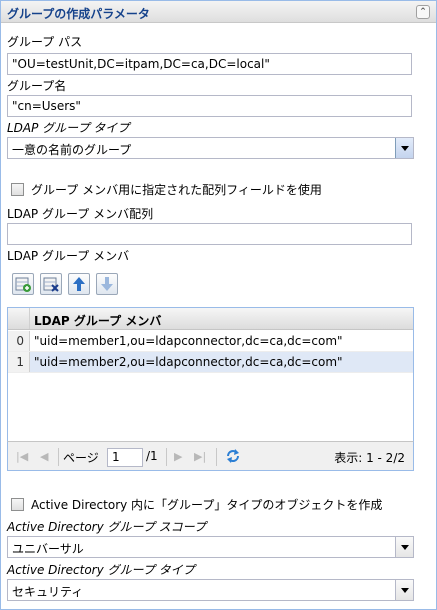  What do you see at coordinates (17, 189) in the screenshot?
I see `use-array-field-checkbox` at bounding box center [17, 189].